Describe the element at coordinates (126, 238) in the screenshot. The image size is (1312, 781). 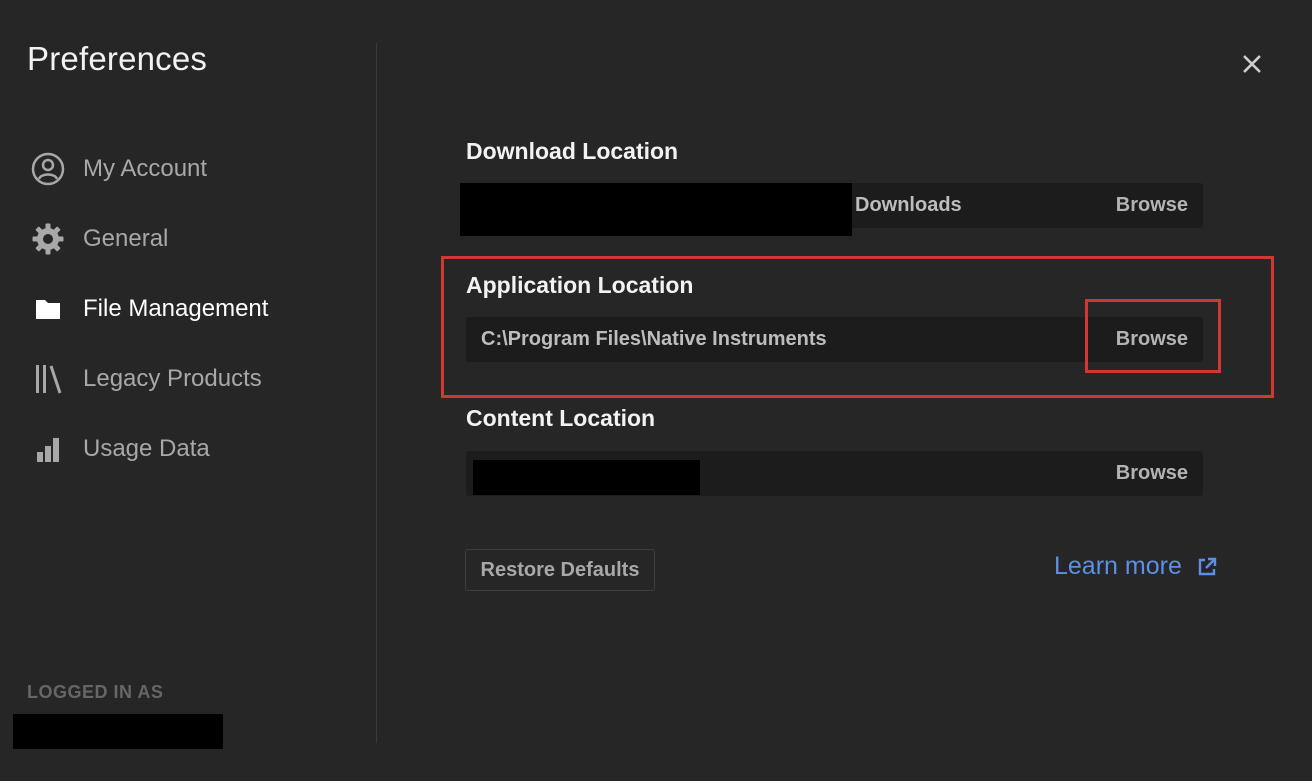
I see `sidebar-item-label: General` at that location.